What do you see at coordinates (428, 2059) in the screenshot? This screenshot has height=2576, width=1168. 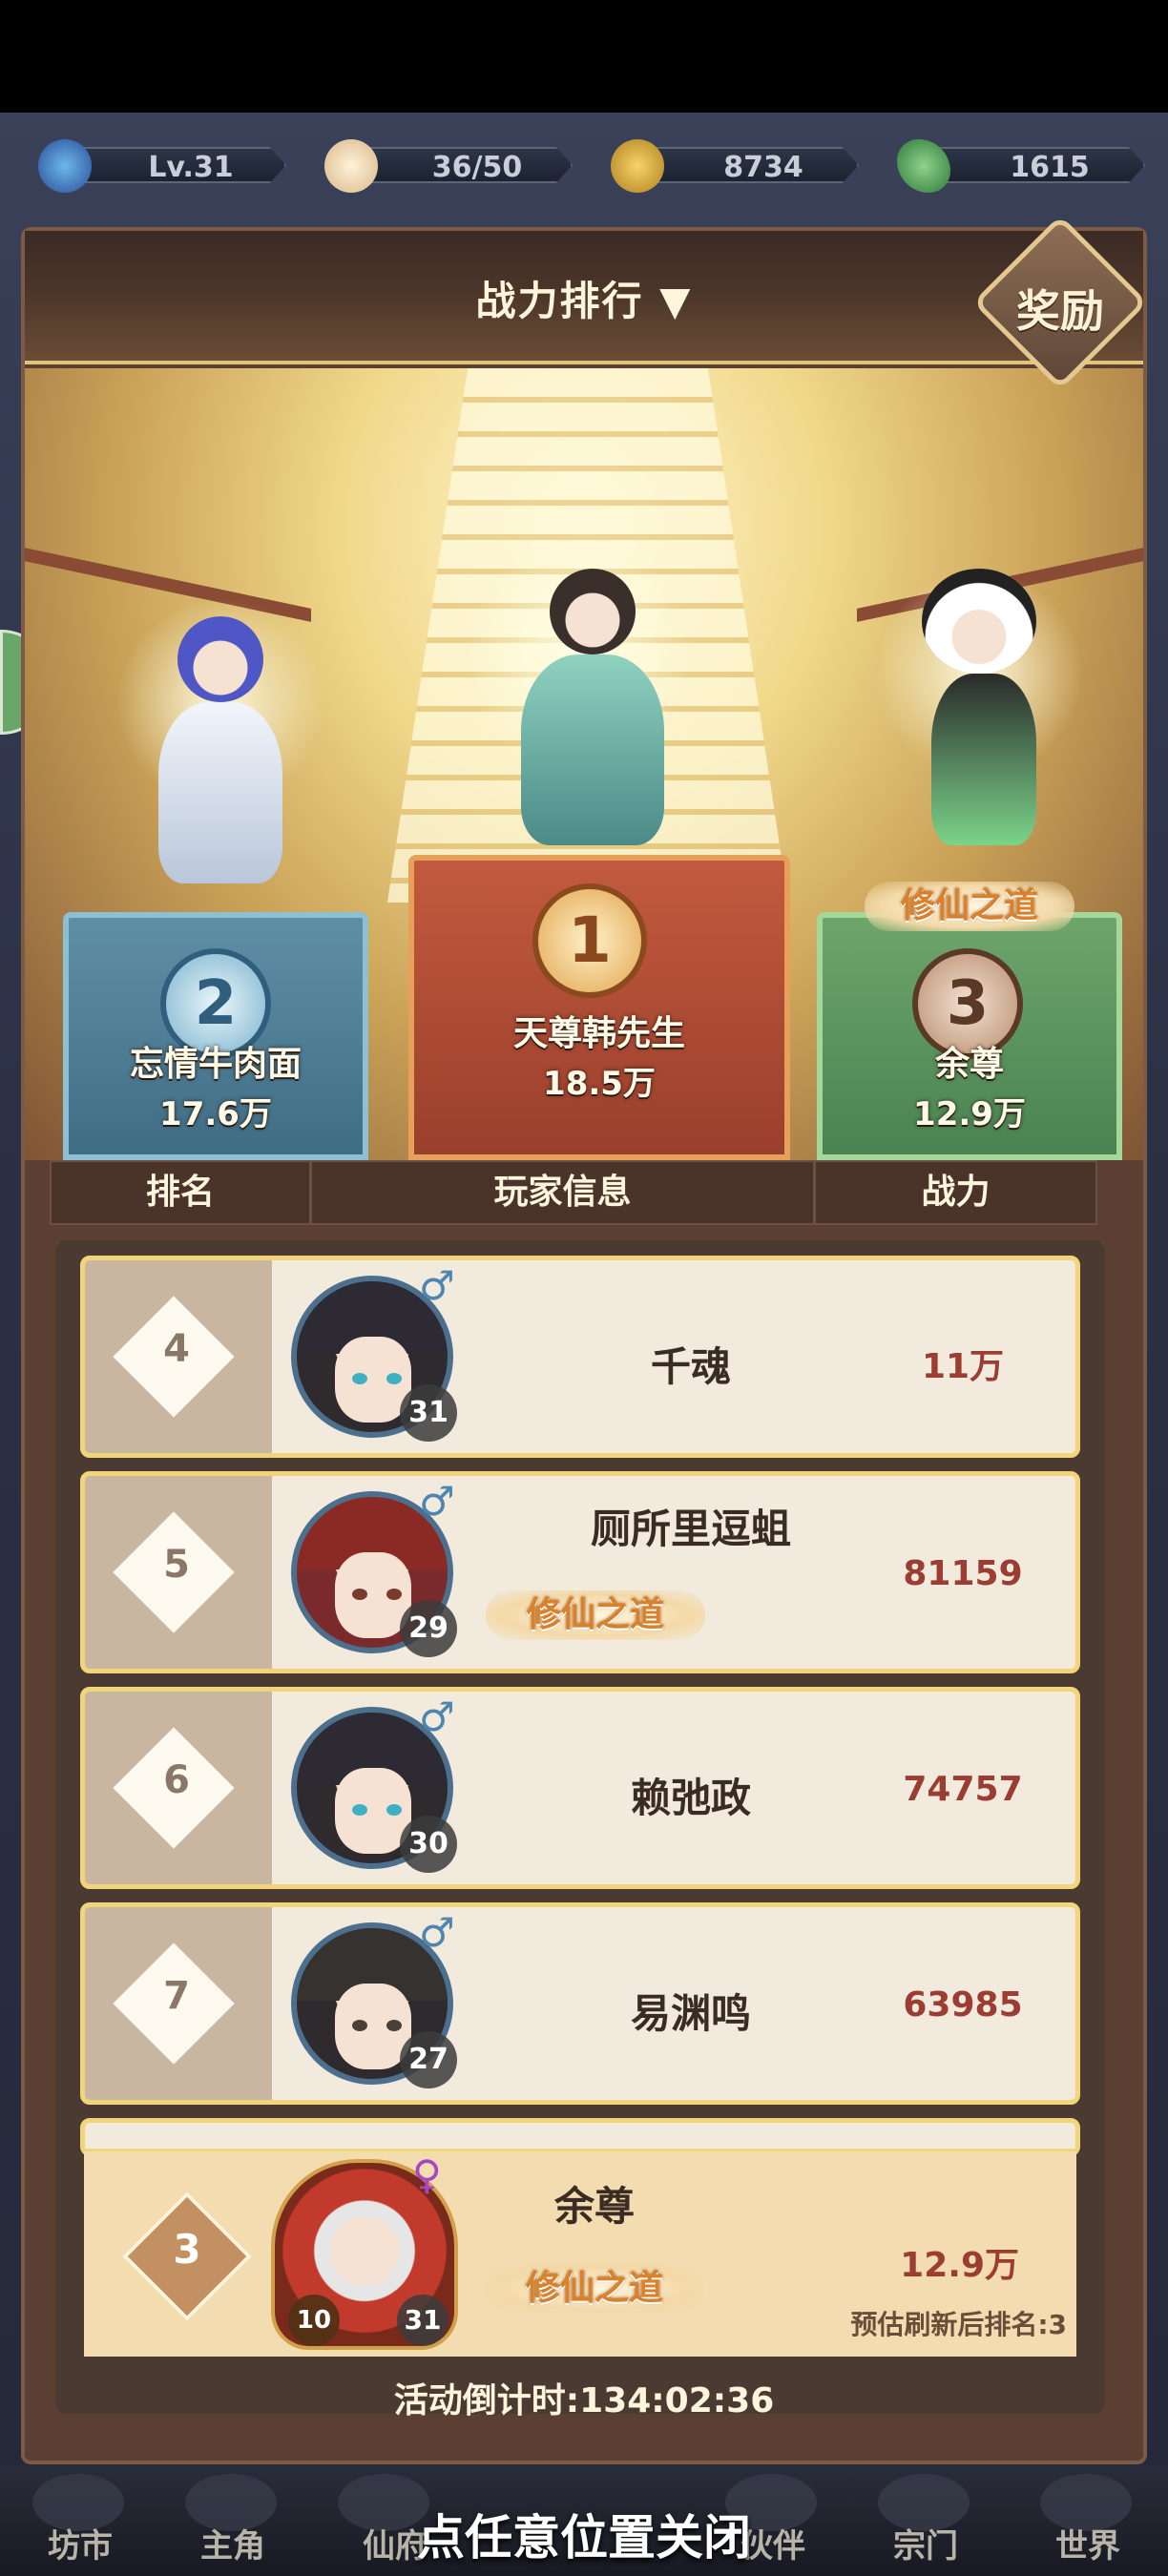 I see `player-level: 27` at bounding box center [428, 2059].